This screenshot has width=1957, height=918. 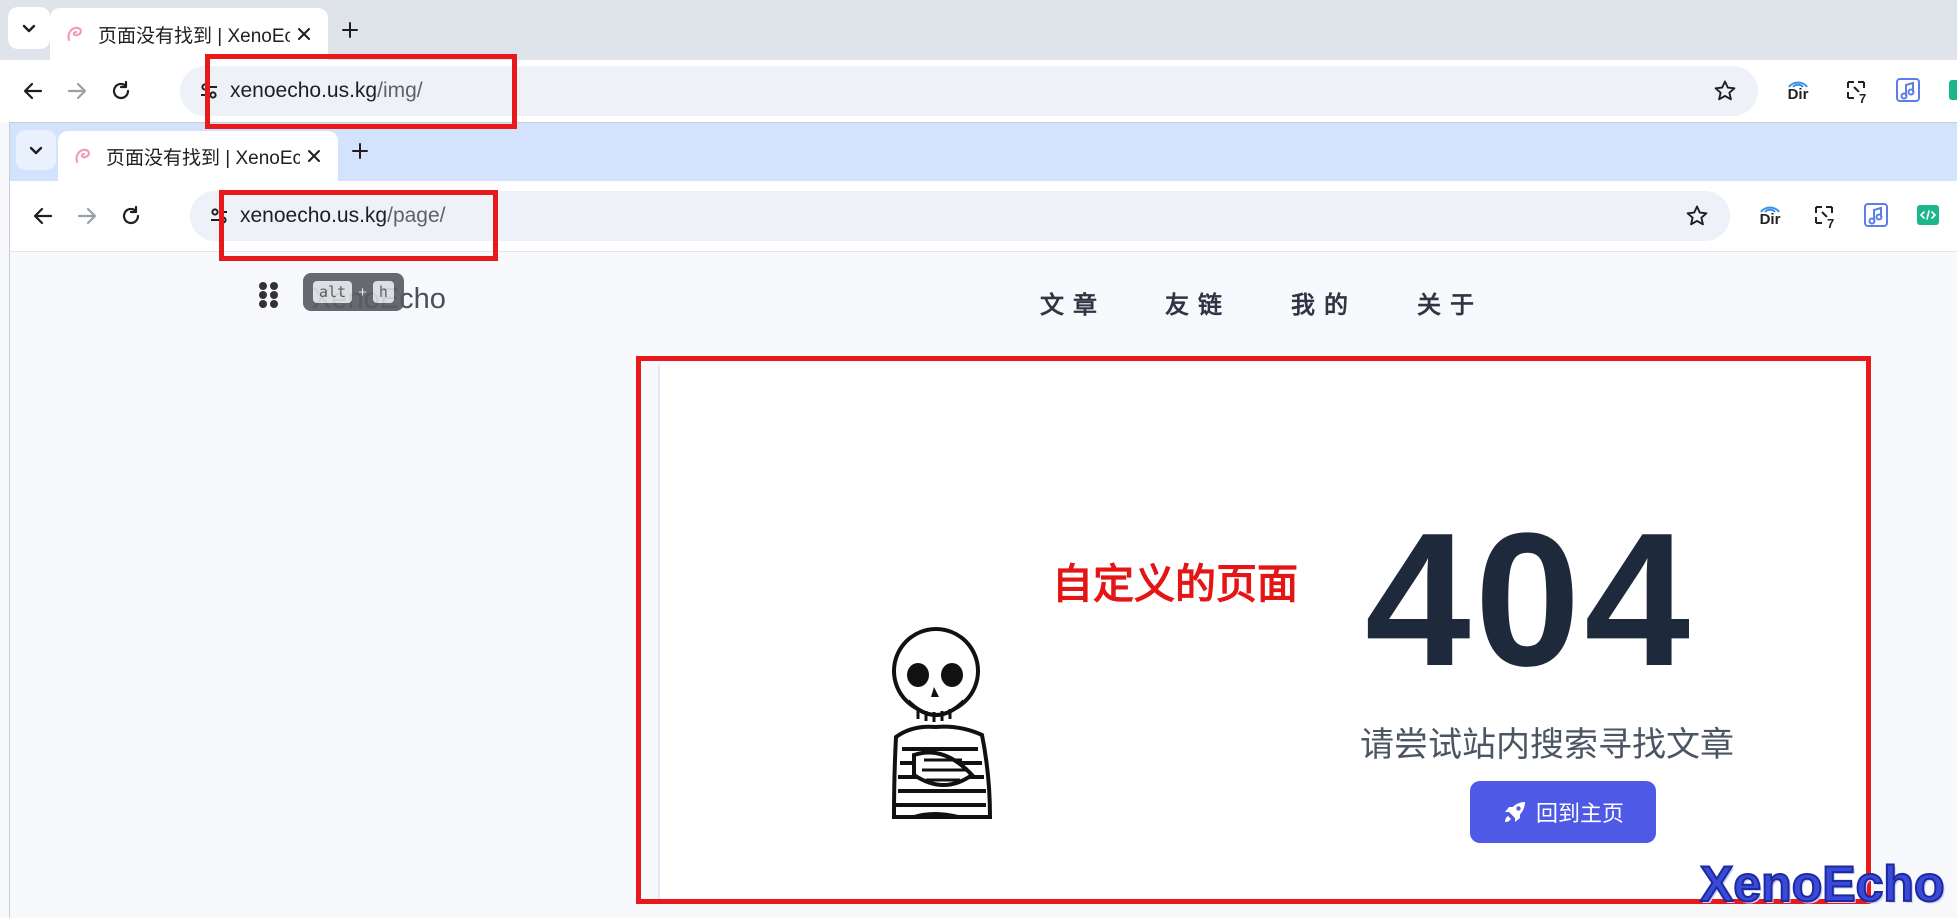 What do you see at coordinates (1073, 302) in the screenshot?
I see `nav-item-articles: 文章` at bounding box center [1073, 302].